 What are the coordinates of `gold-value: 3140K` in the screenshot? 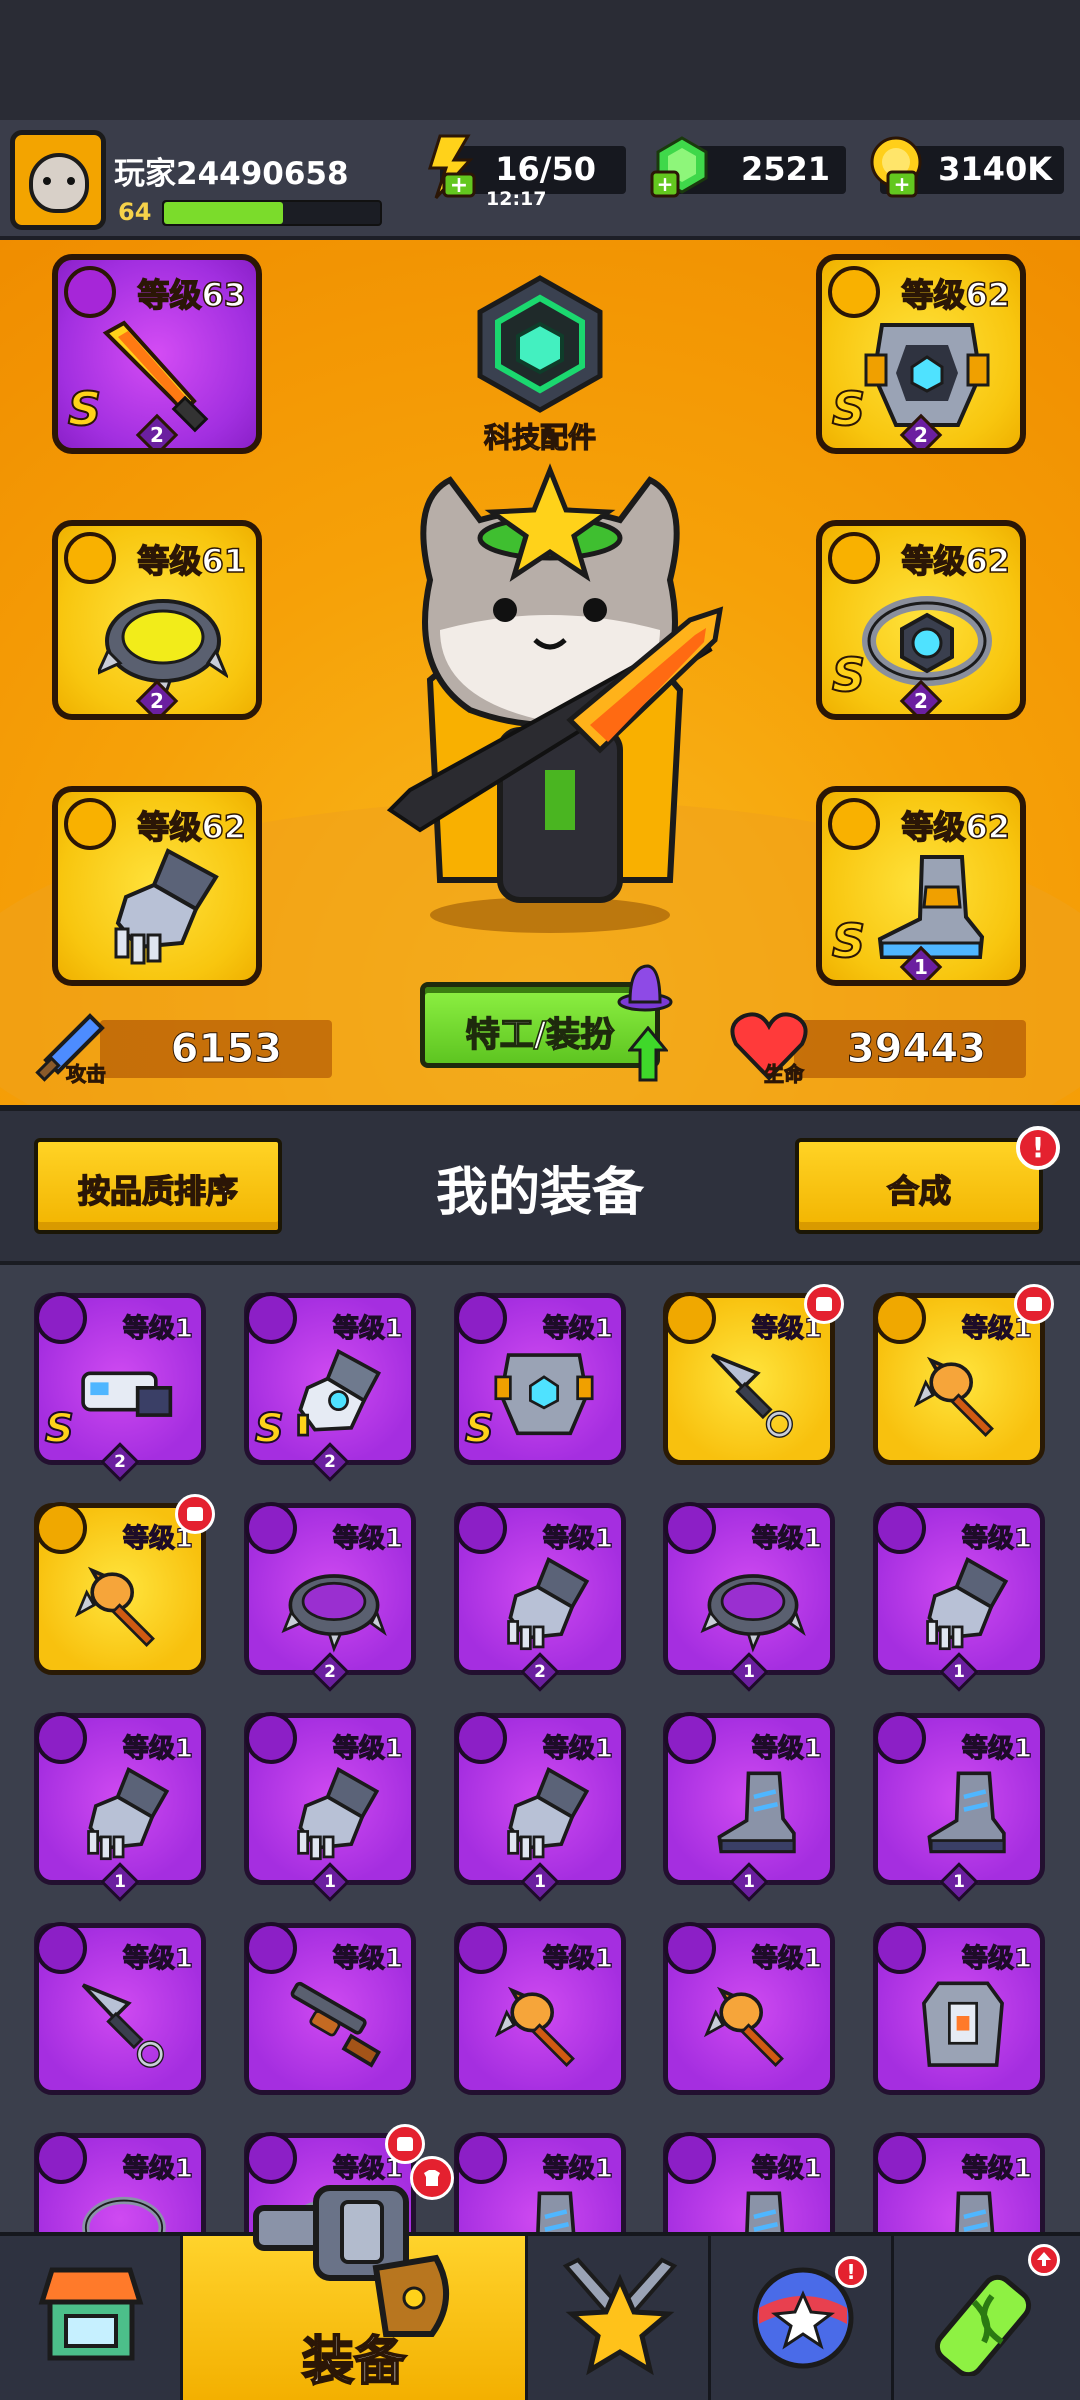 It's located at (995, 169).